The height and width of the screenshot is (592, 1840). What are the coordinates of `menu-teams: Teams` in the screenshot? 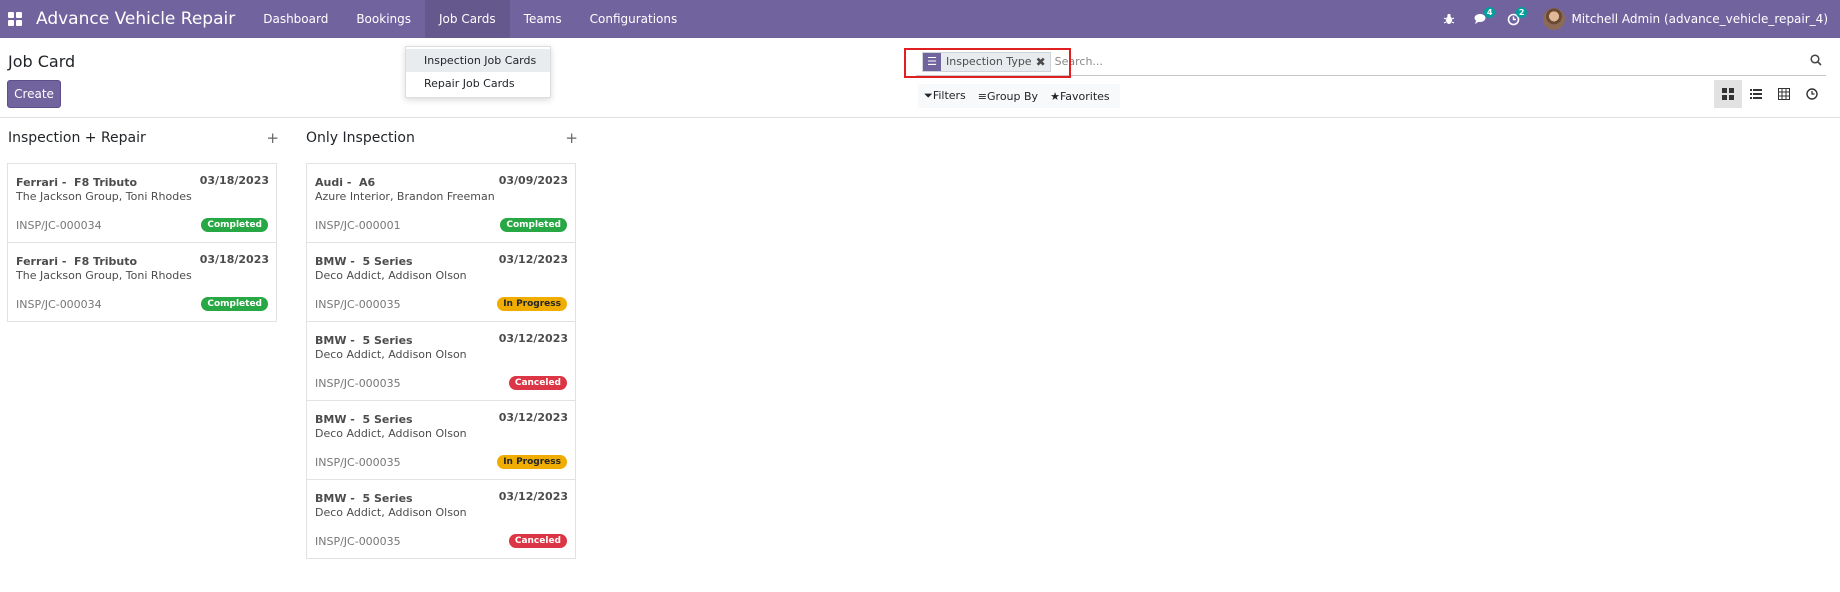 It's located at (543, 19).